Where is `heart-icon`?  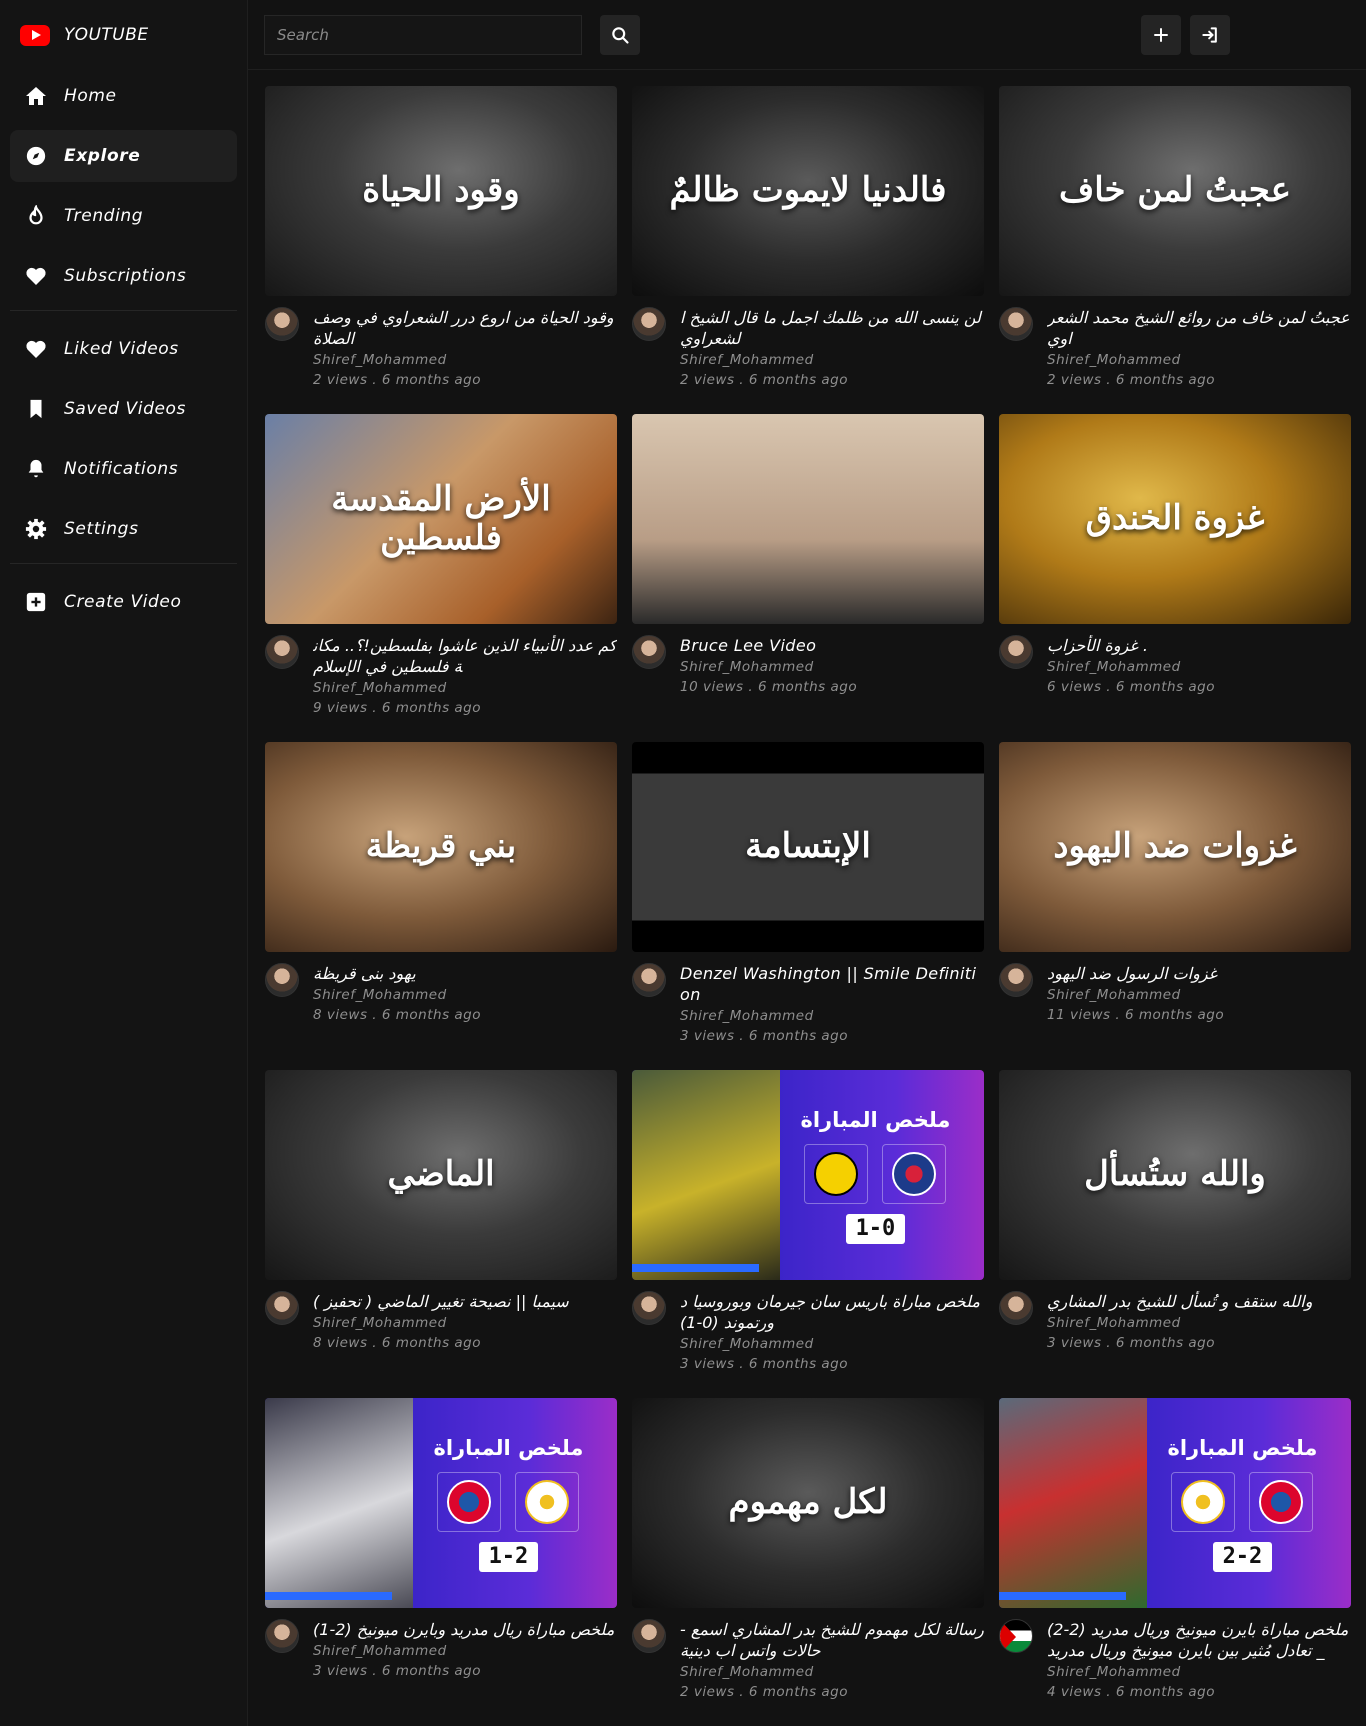 heart-icon is located at coordinates (36, 349).